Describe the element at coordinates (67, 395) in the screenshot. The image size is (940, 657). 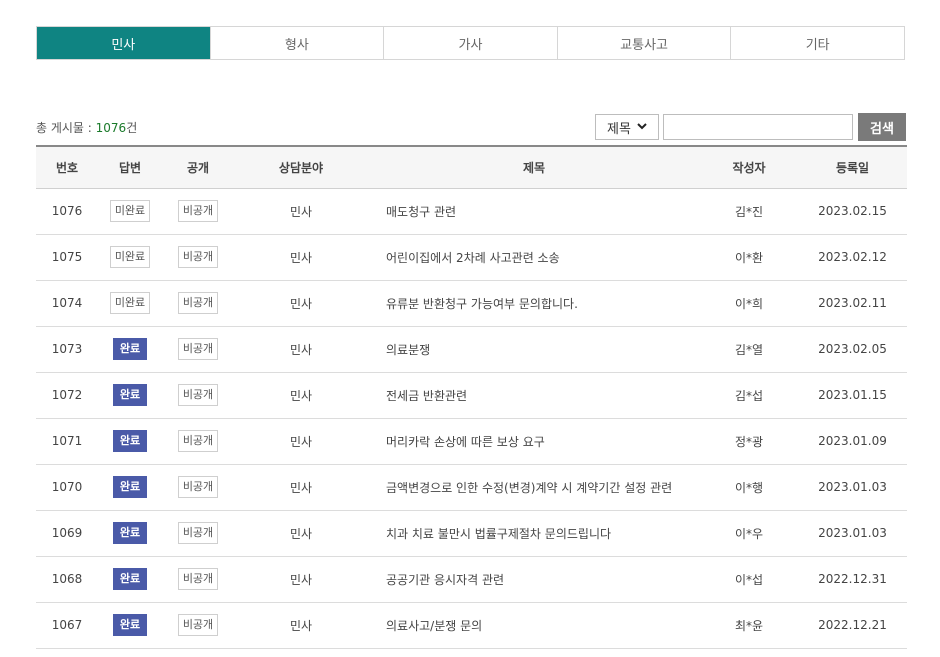
I see `post-number: 1072` at that location.